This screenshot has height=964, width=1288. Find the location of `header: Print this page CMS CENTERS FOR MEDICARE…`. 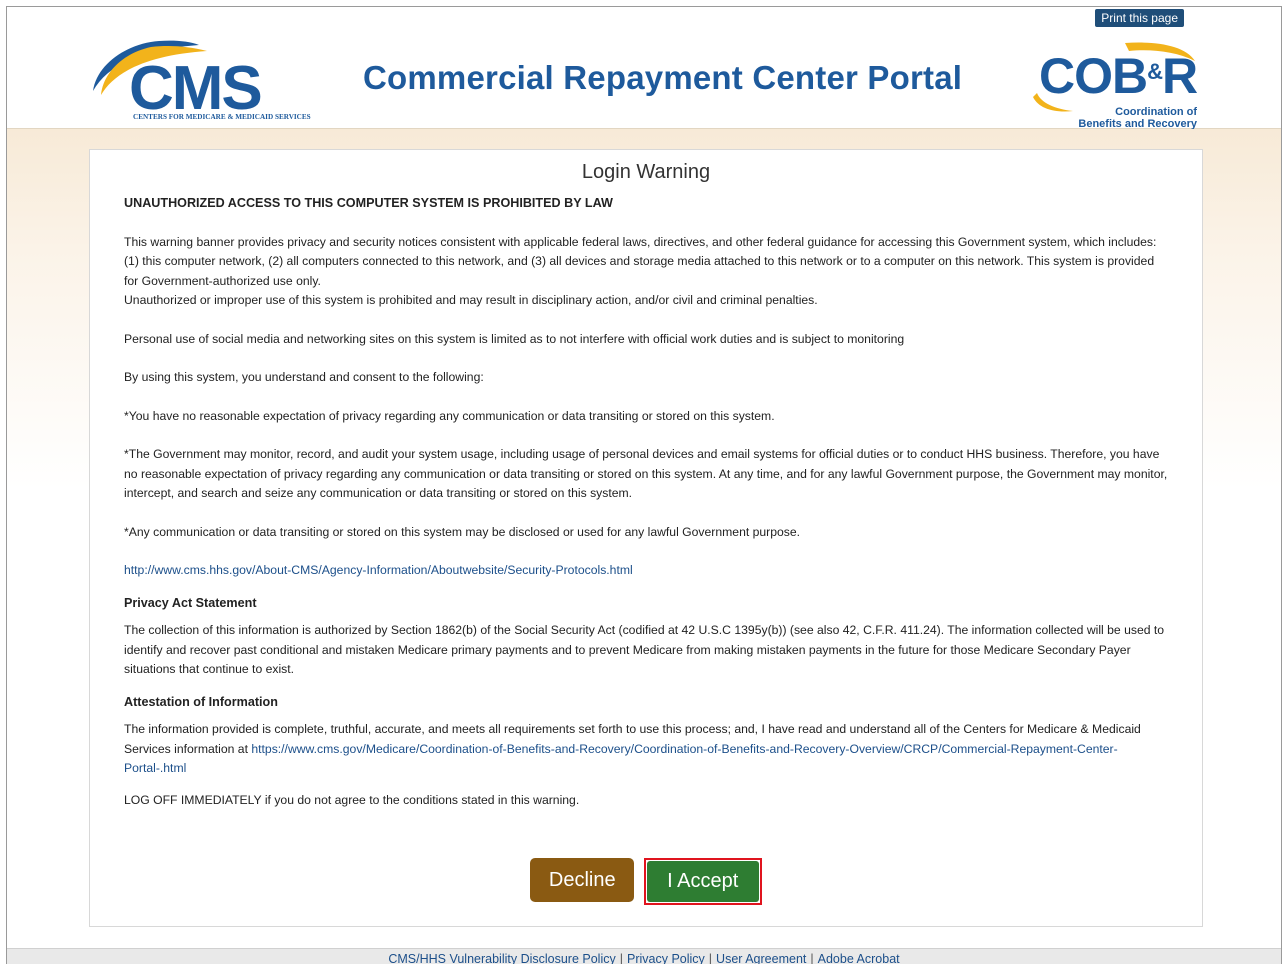

header: Print this page CMS CENTERS FOR MEDICARE… is located at coordinates (644, 68).